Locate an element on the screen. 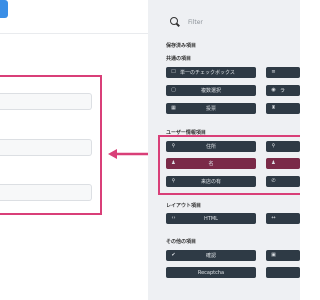  palette-item-radio: ◉ ラ is located at coordinates (283, 90).